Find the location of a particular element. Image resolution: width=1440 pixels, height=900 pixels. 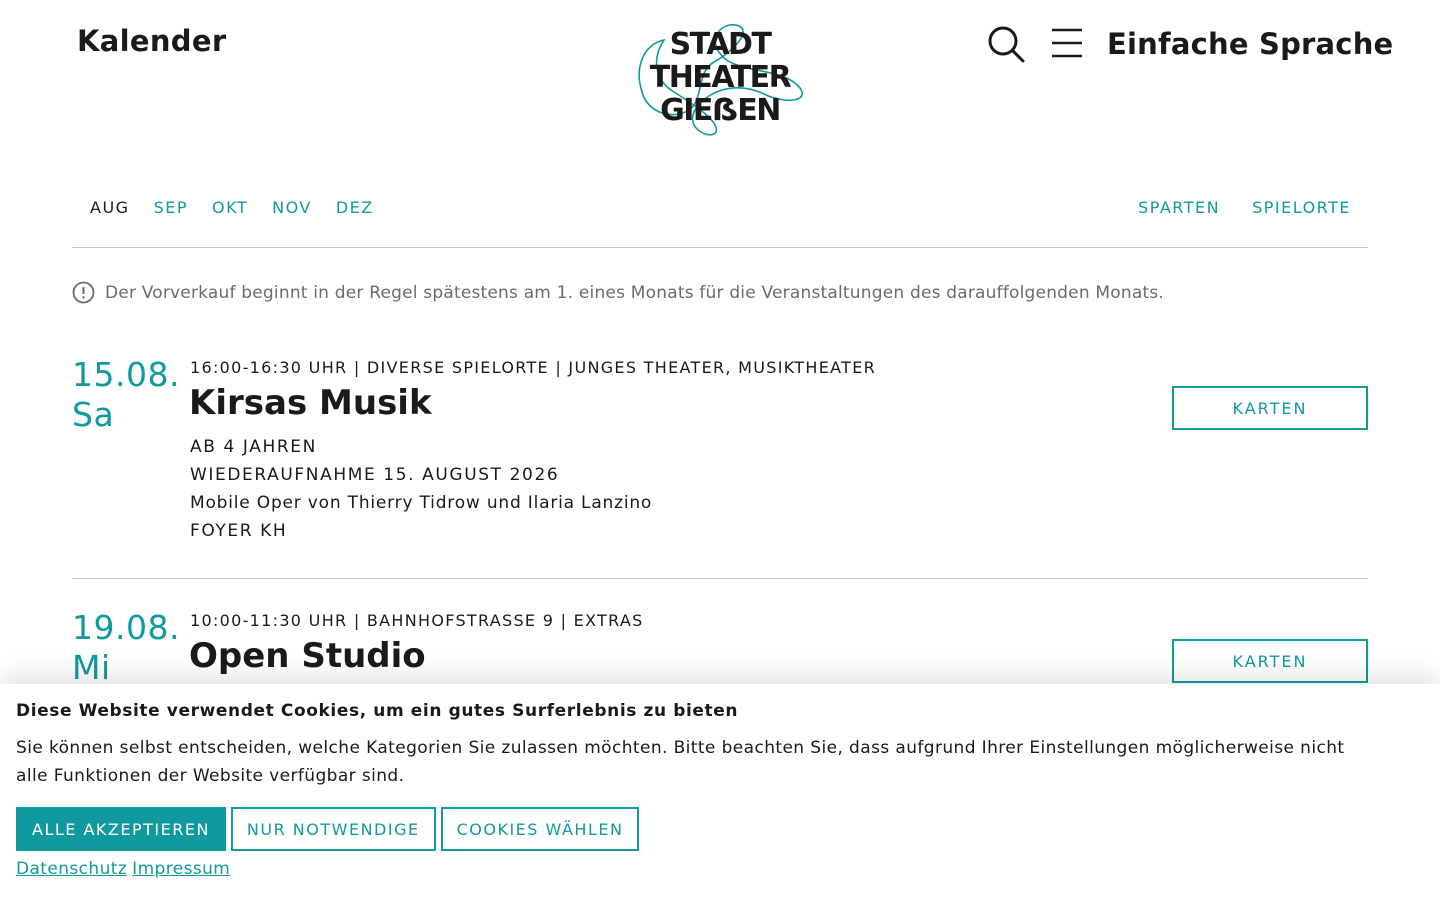

logo-line-3: GIEẞEN is located at coordinates (720, 110).